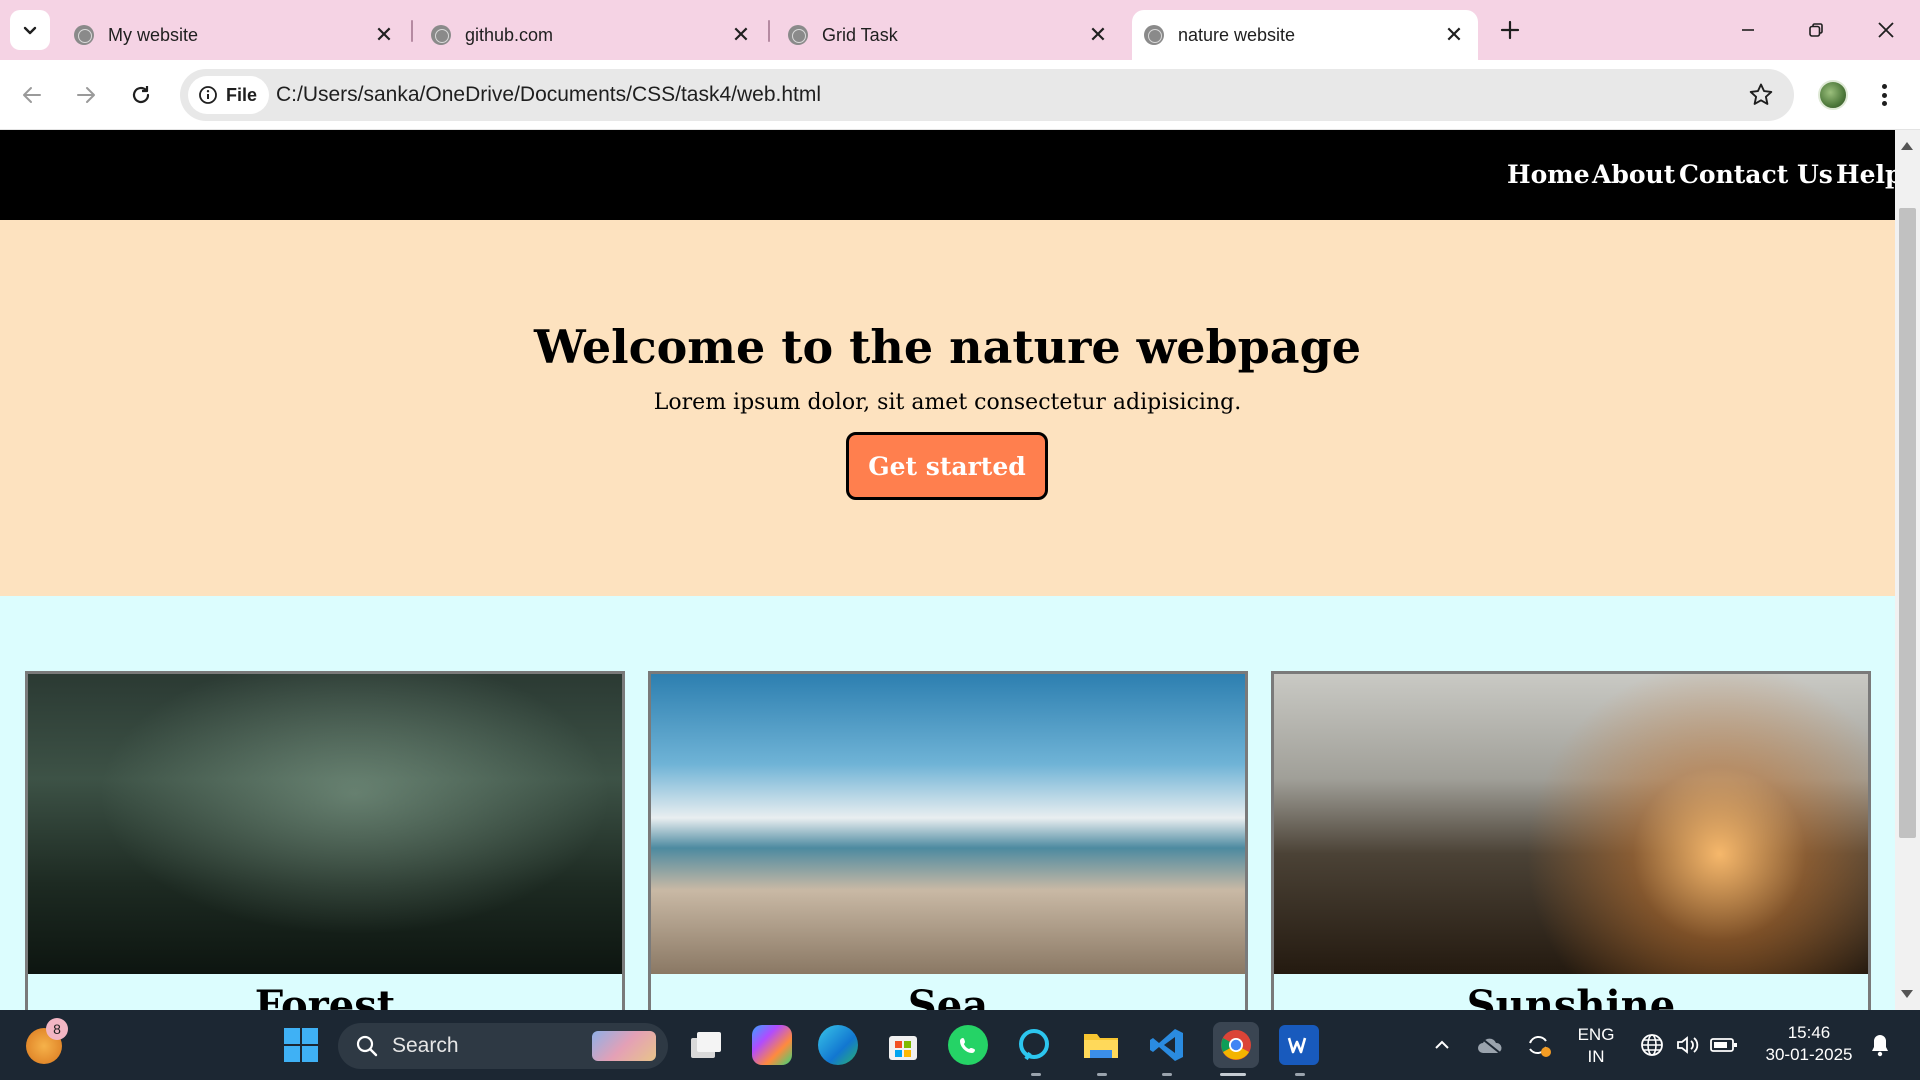 Image resolution: width=1920 pixels, height=1080 pixels. What do you see at coordinates (208, 95) in the screenshot?
I see `info-icon` at bounding box center [208, 95].